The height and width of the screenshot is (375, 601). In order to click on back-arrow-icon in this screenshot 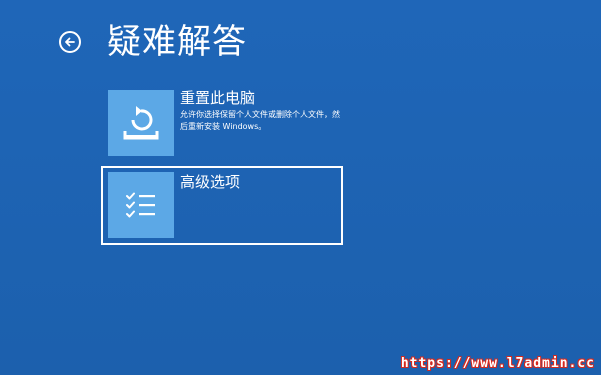, I will do `click(70, 42)`.